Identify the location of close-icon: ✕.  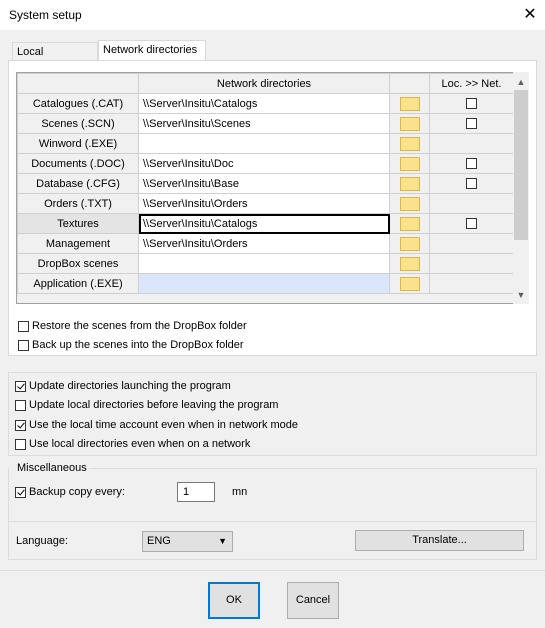
(530, 15).